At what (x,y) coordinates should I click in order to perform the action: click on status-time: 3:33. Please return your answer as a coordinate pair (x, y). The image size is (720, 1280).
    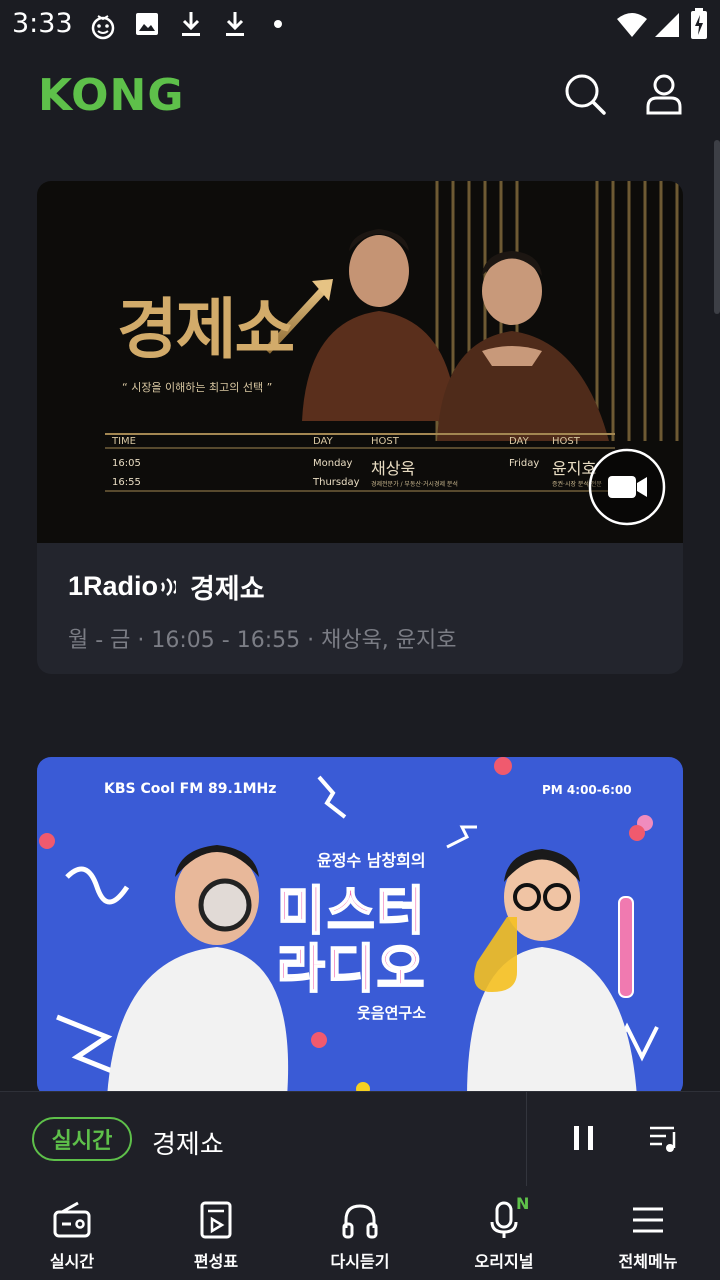
    Looking at the image, I should click on (42, 23).